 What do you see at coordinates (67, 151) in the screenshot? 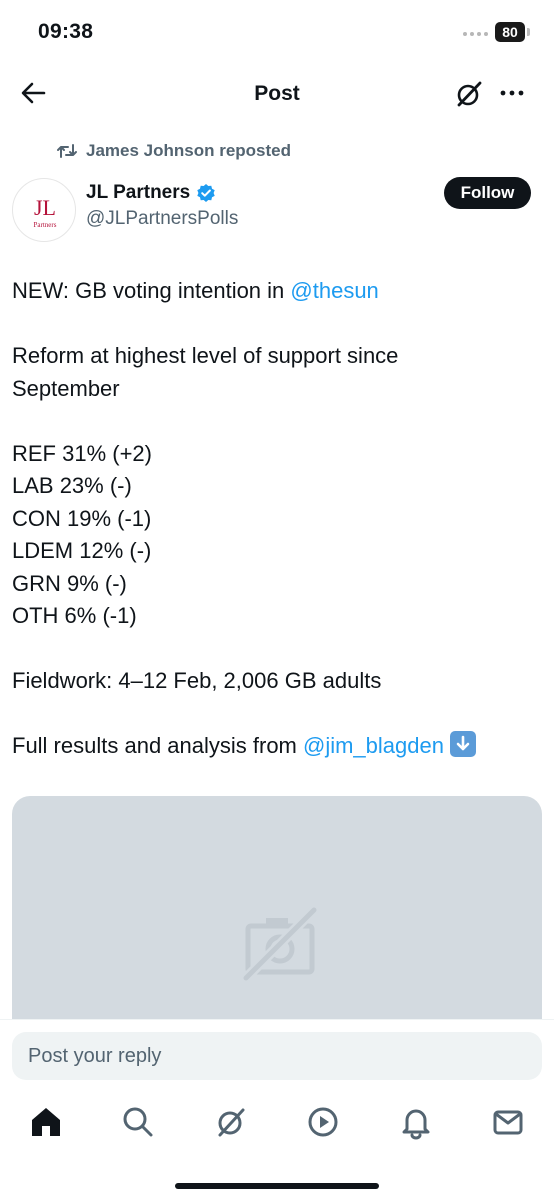
I see `repost-icon` at bounding box center [67, 151].